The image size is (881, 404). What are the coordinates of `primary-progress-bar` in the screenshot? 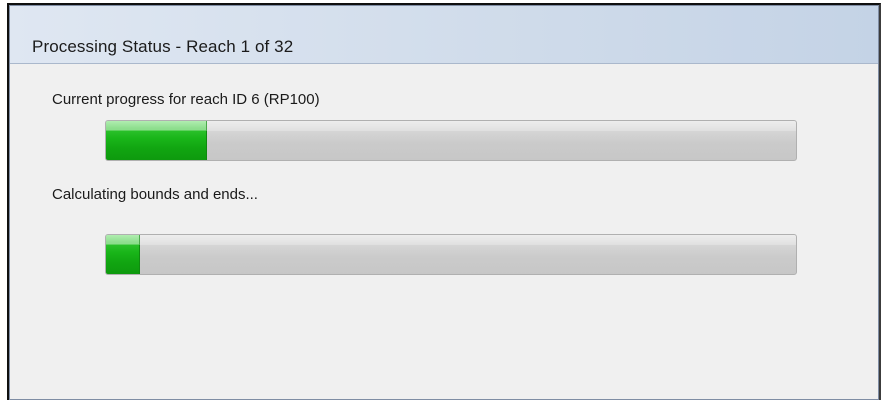 It's located at (451, 140).